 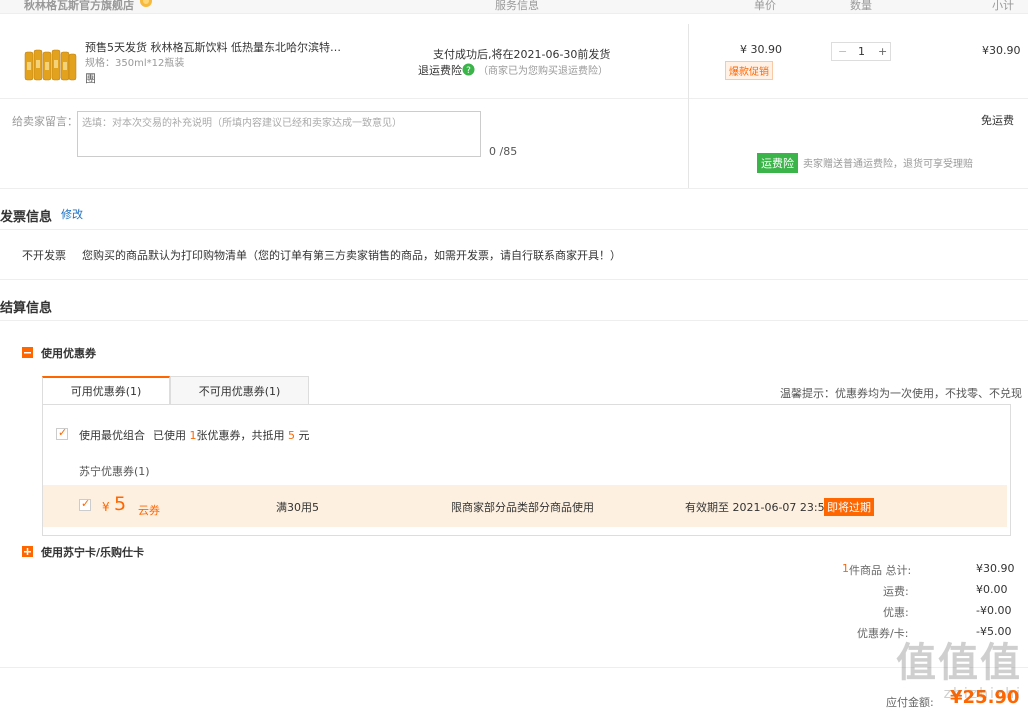 What do you see at coordinates (68, 353) in the screenshot?
I see `use-coupon-toggle: 使用优惠券` at bounding box center [68, 353].